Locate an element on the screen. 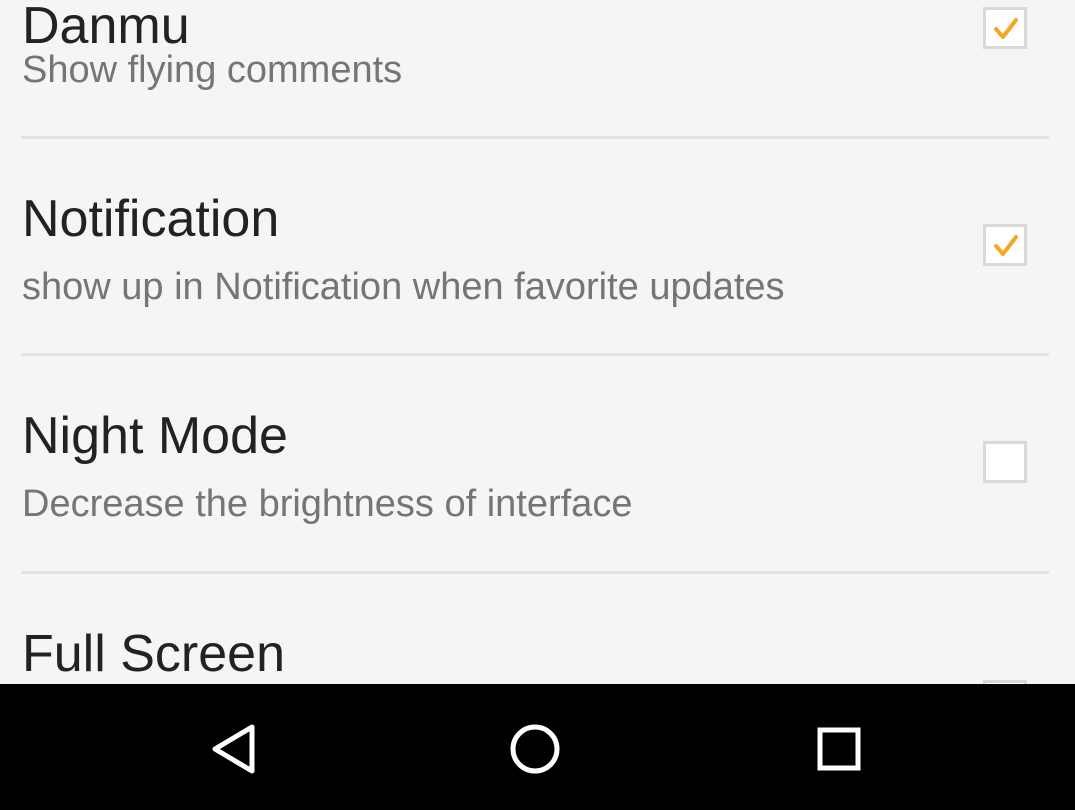  recents-button is located at coordinates (839, 749).